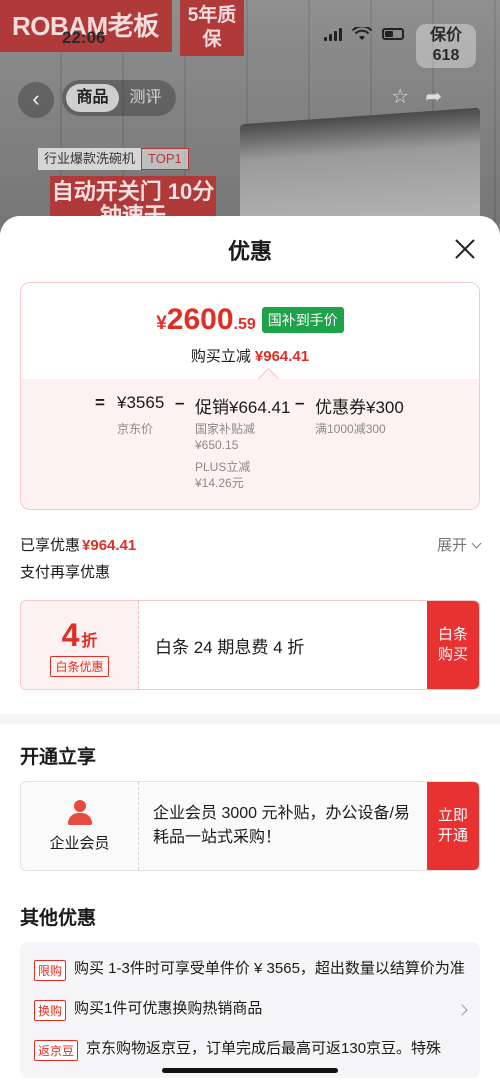 This screenshot has height=1083, width=500. I want to click on final-price-area: ¥2600.59 国补到手价 购买立减 ¥964.41, so click(250, 331).